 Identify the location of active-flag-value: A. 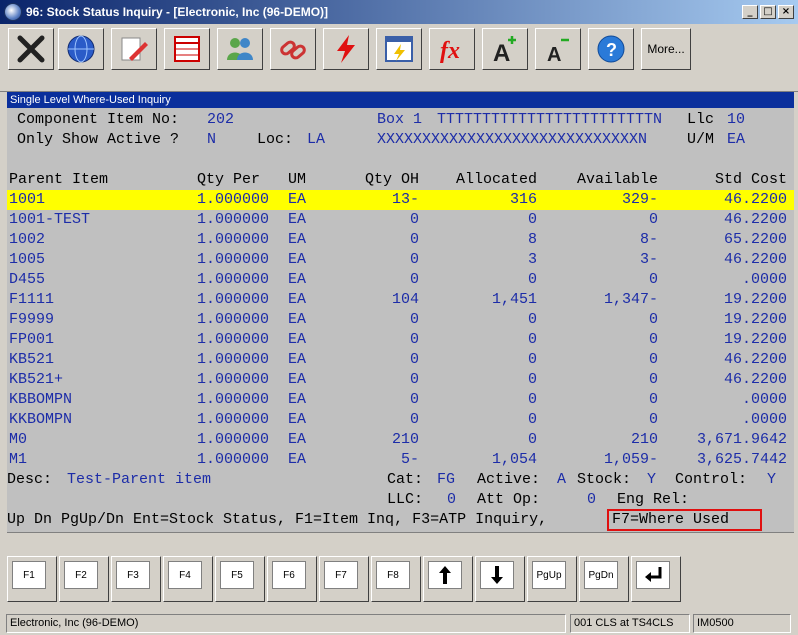
(562, 479).